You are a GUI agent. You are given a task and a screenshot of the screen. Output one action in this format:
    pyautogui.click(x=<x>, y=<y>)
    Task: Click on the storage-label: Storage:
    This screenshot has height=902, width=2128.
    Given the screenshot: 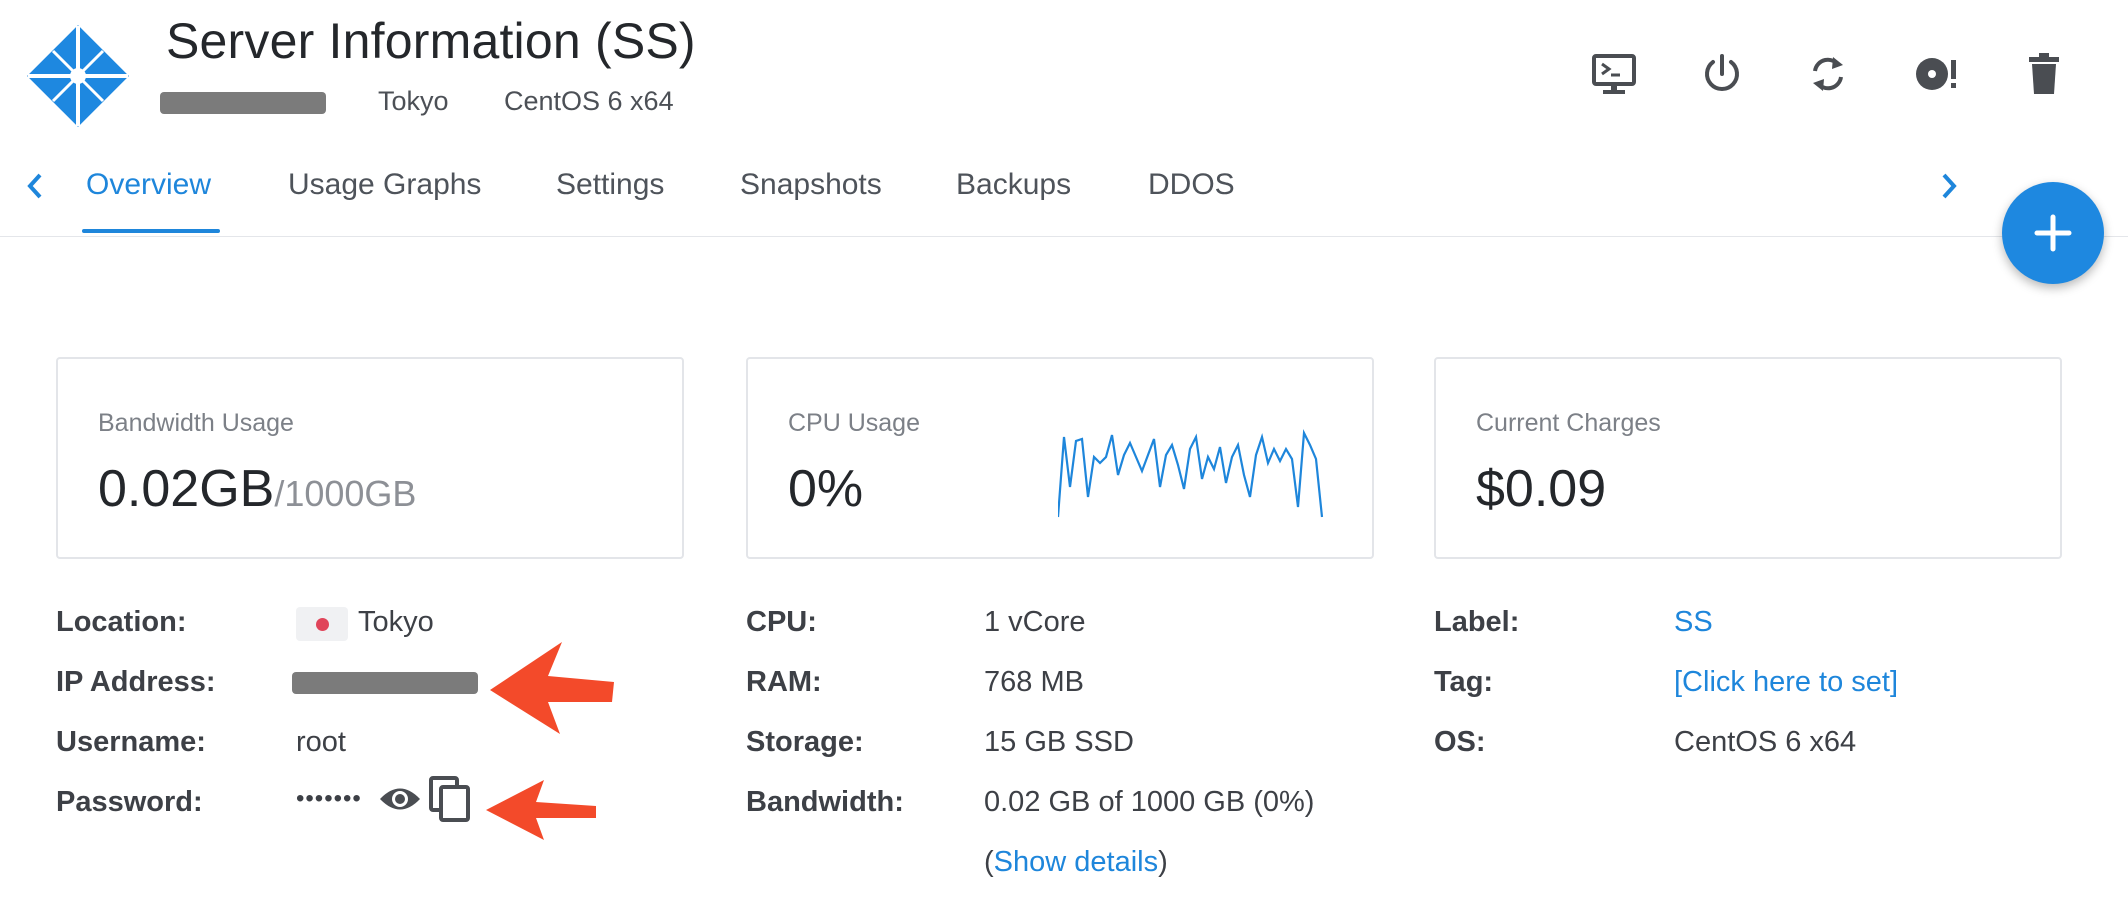 What is the action you would take?
    pyautogui.click(x=805, y=742)
    